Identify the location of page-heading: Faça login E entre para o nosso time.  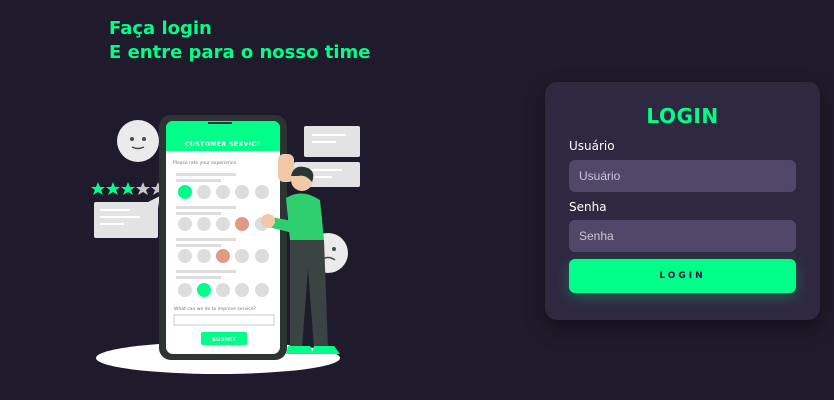
(239, 41).